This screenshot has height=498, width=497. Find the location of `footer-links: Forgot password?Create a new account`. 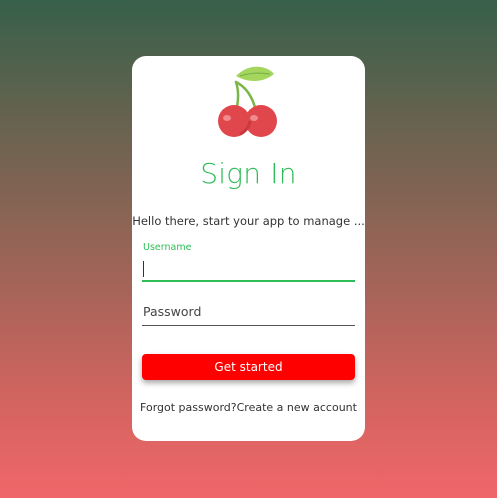

footer-links: Forgot password?Create a new account is located at coordinates (248, 407).